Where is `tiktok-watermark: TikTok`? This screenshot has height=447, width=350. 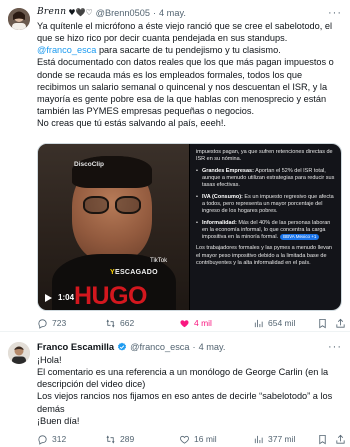 tiktok-watermark: TikTok is located at coordinates (159, 261).